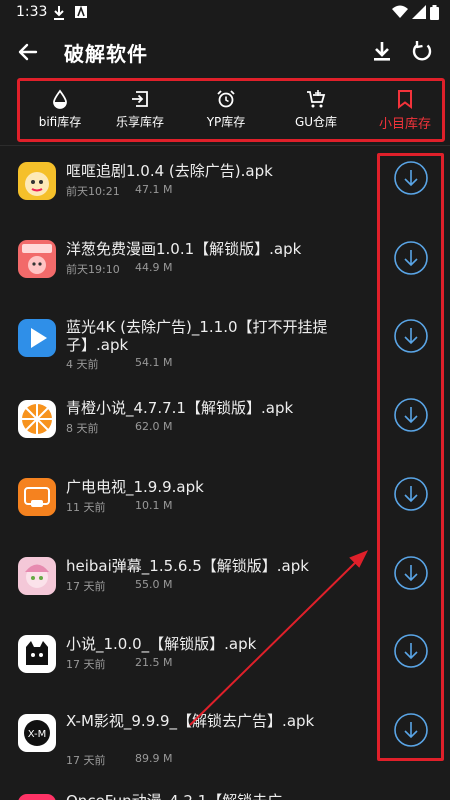  I want to click on app-name: 青橙小说_4.7.7.1【解锁版】.apk, so click(180, 408).